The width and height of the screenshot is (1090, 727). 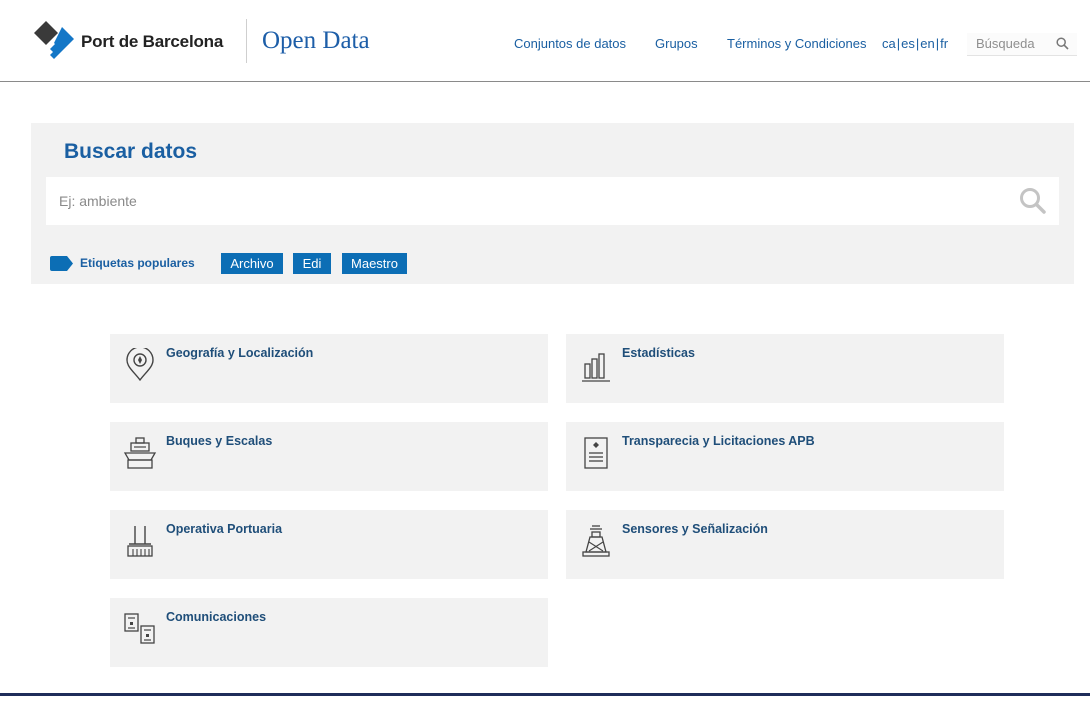 What do you see at coordinates (718, 441) in the screenshot?
I see `category-title: Transparecia y Licitaciones APB` at bounding box center [718, 441].